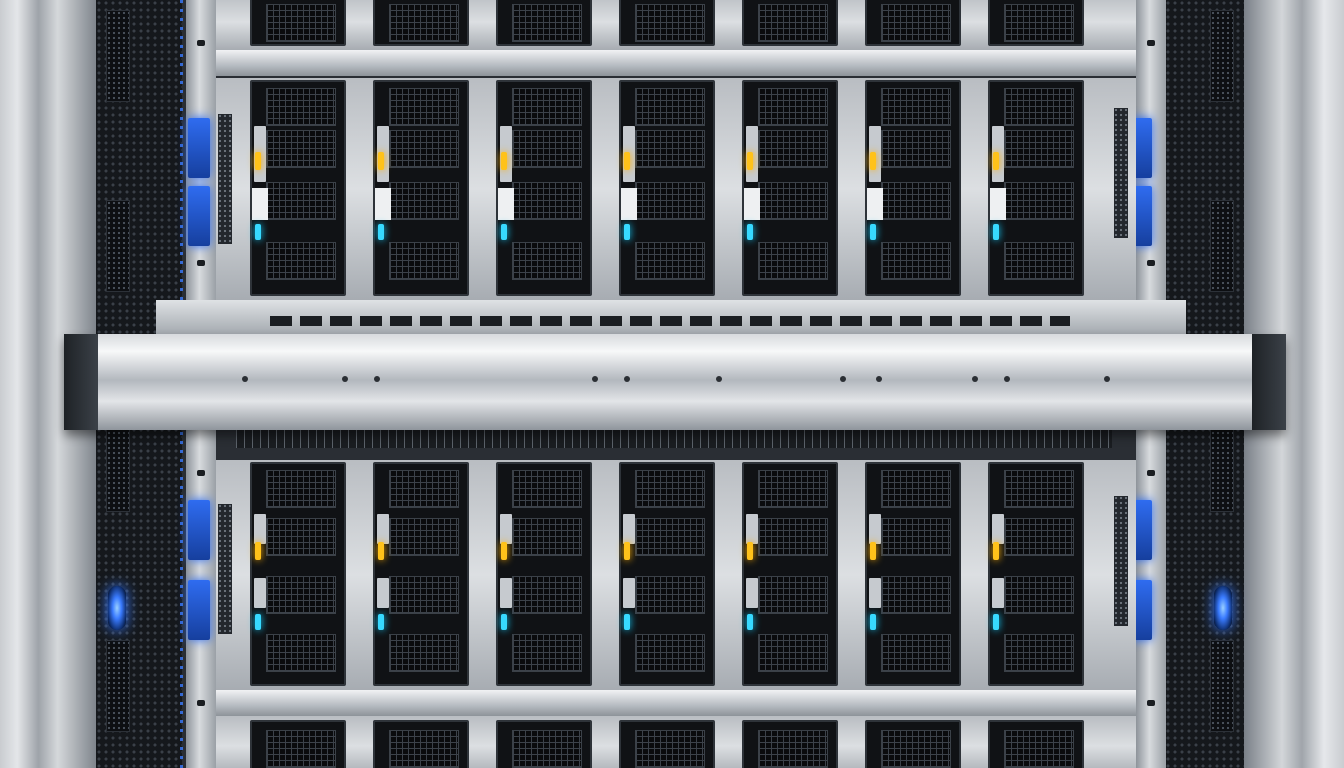 This screenshot has width=1344, height=768. I want to click on sliding-rail-shelf, so click(675, 382).